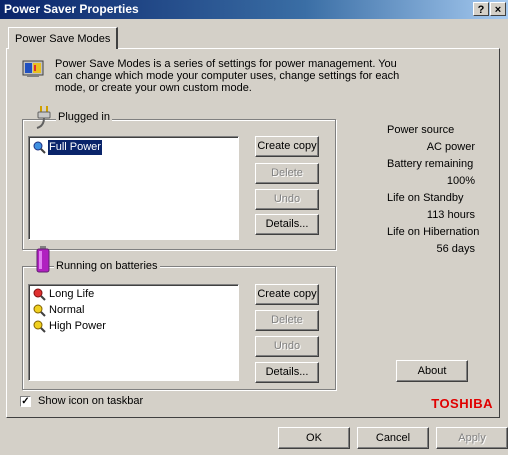 The image size is (508, 455). What do you see at coordinates (462, 403) in the screenshot?
I see `toshiba-logo: TOSHIBA` at bounding box center [462, 403].